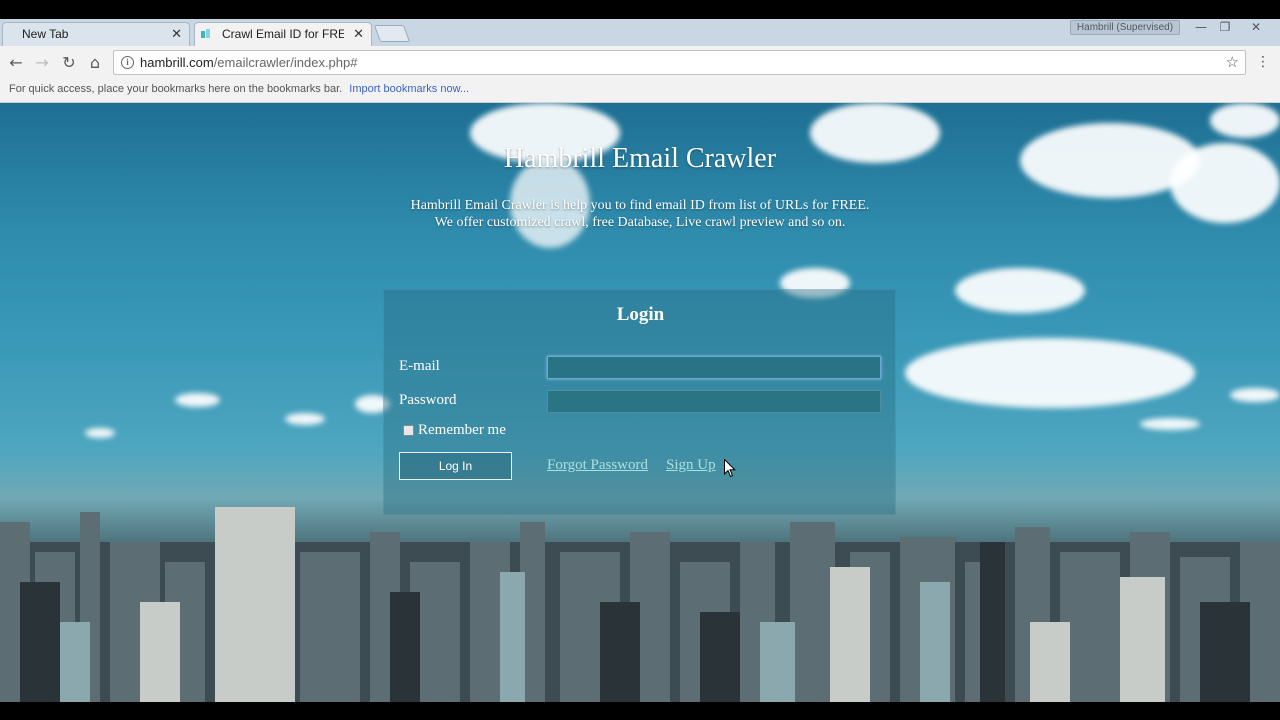 This screenshot has height=720, width=1280. Describe the element at coordinates (640, 711) in the screenshot. I see `bottom-letterbox` at that location.